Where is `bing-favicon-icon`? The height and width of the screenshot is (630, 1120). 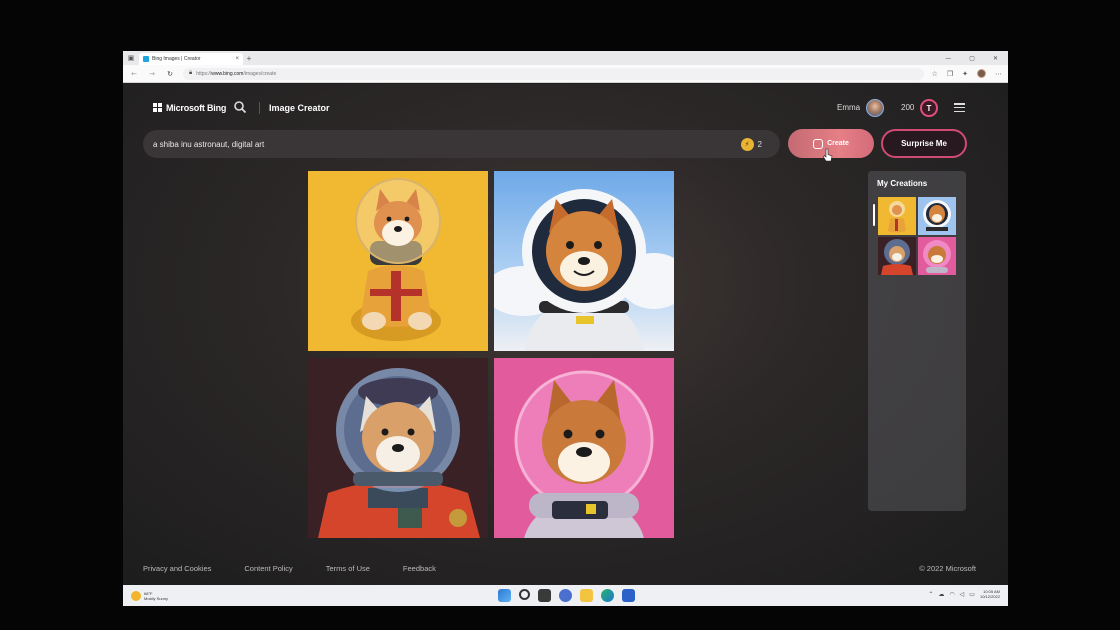
bing-favicon-icon is located at coordinates (146, 59).